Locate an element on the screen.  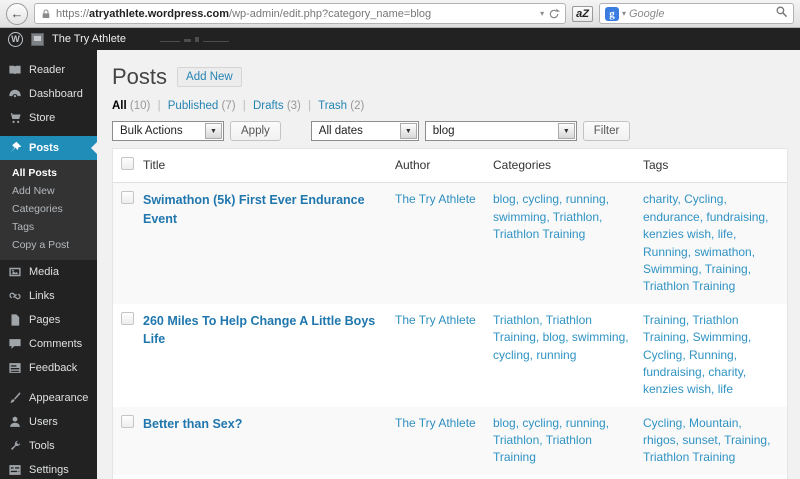
reader-icon is located at coordinates (15, 70).